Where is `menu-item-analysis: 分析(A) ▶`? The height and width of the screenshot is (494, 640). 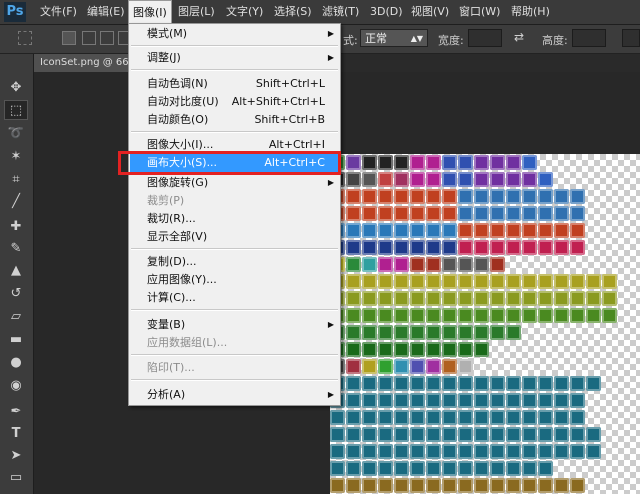 menu-item-analysis: 分析(A) ▶ is located at coordinates (234, 395).